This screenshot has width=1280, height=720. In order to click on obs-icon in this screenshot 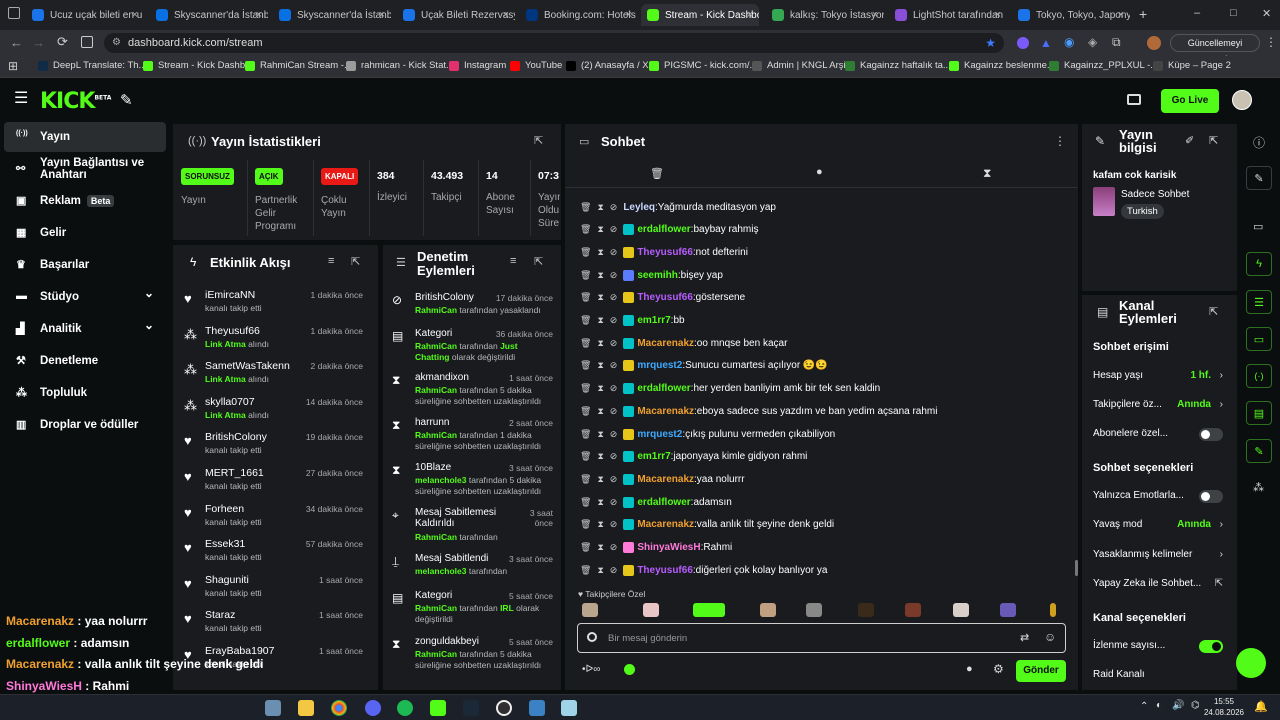, I will do `click(504, 708)`.